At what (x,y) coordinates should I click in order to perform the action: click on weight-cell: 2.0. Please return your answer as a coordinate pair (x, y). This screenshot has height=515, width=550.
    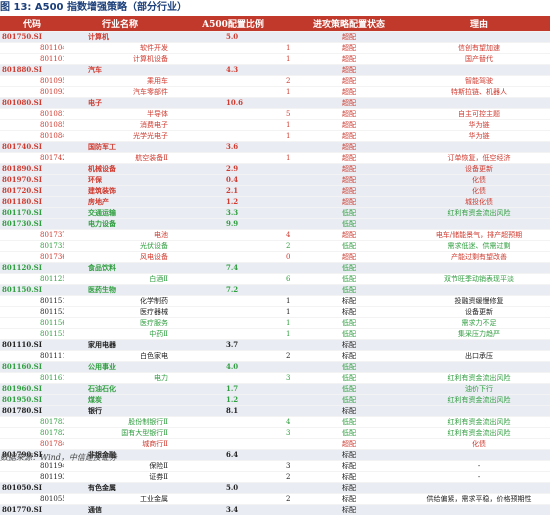
    Looking at the image, I should click on (233, 80).